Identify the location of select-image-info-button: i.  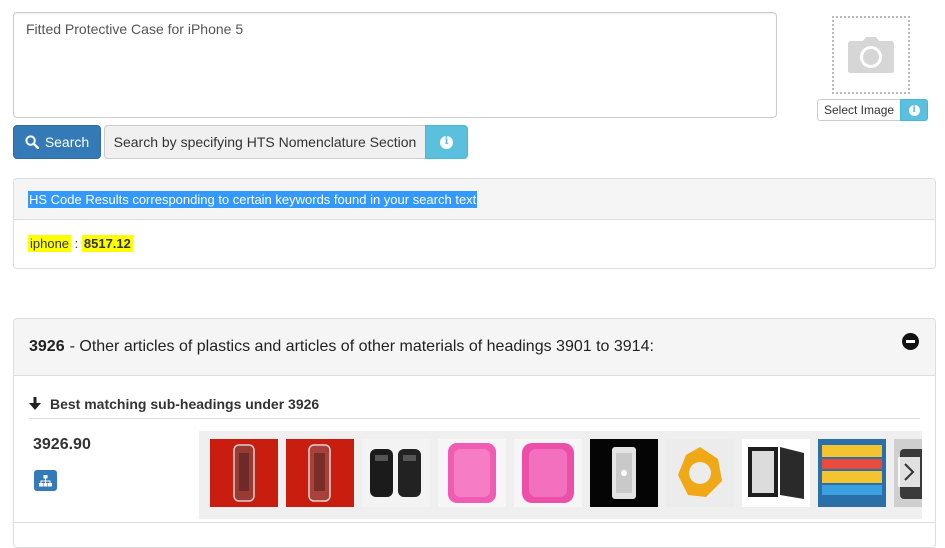
(914, 110).